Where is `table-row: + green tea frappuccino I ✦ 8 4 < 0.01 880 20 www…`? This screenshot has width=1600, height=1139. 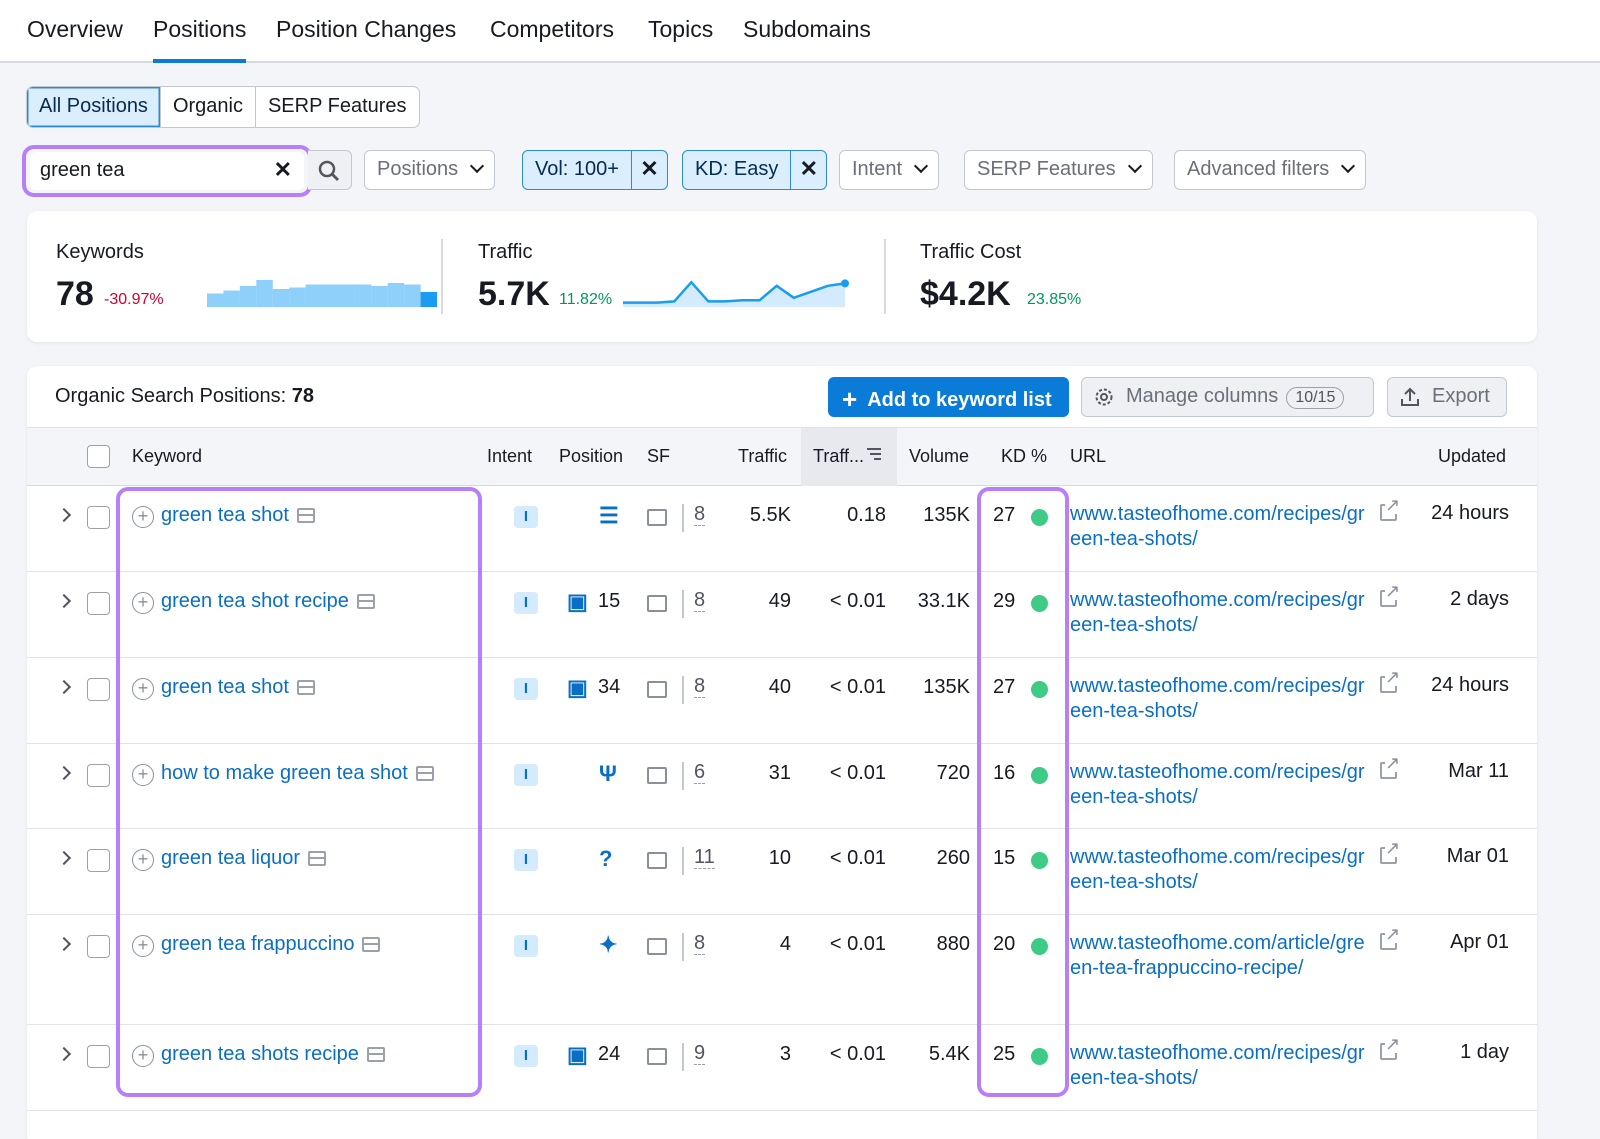 table-row: + green tea frappuccino I ✦ 8 4 < 0.01 880 20 www… is located at coordinates (782, 970).